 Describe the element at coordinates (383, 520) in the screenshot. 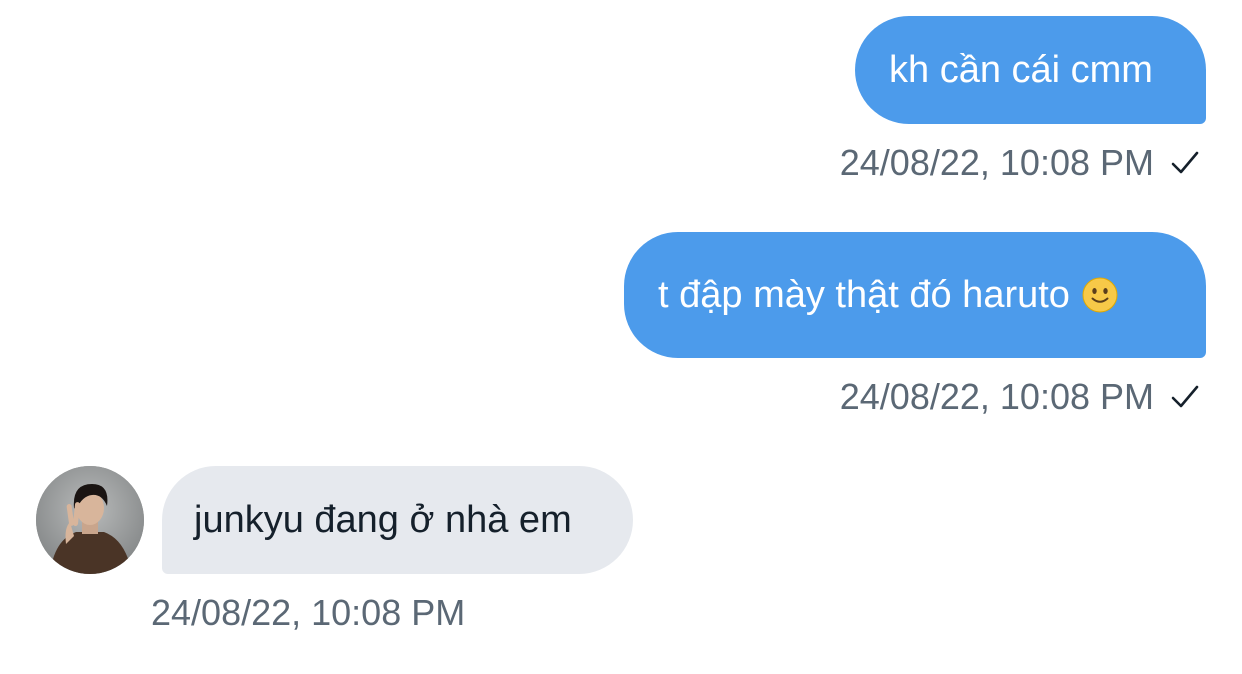

I see `message-text: junkyu đang ở nhà em` at that location.